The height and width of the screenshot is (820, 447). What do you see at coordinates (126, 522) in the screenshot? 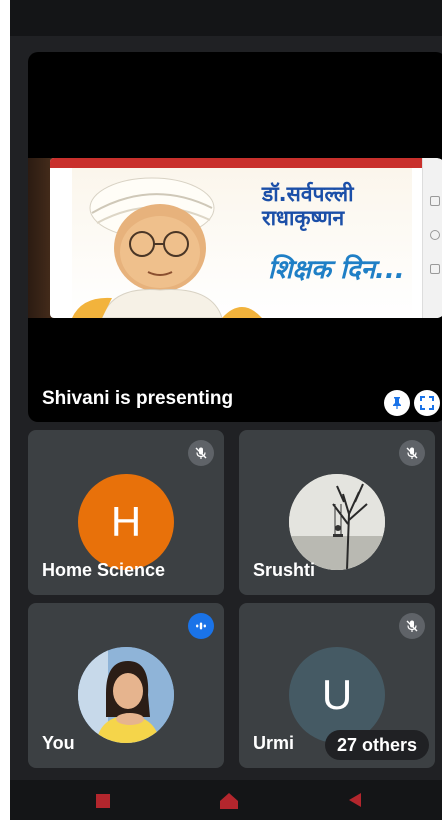
I see `avatar: H` at bounding box center [126, 522].